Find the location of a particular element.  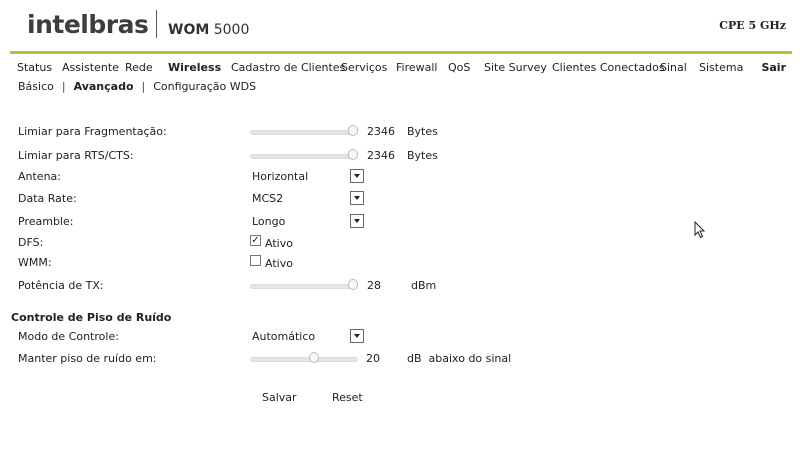

preamble-select: Longo is located at coordinates (307, 221).